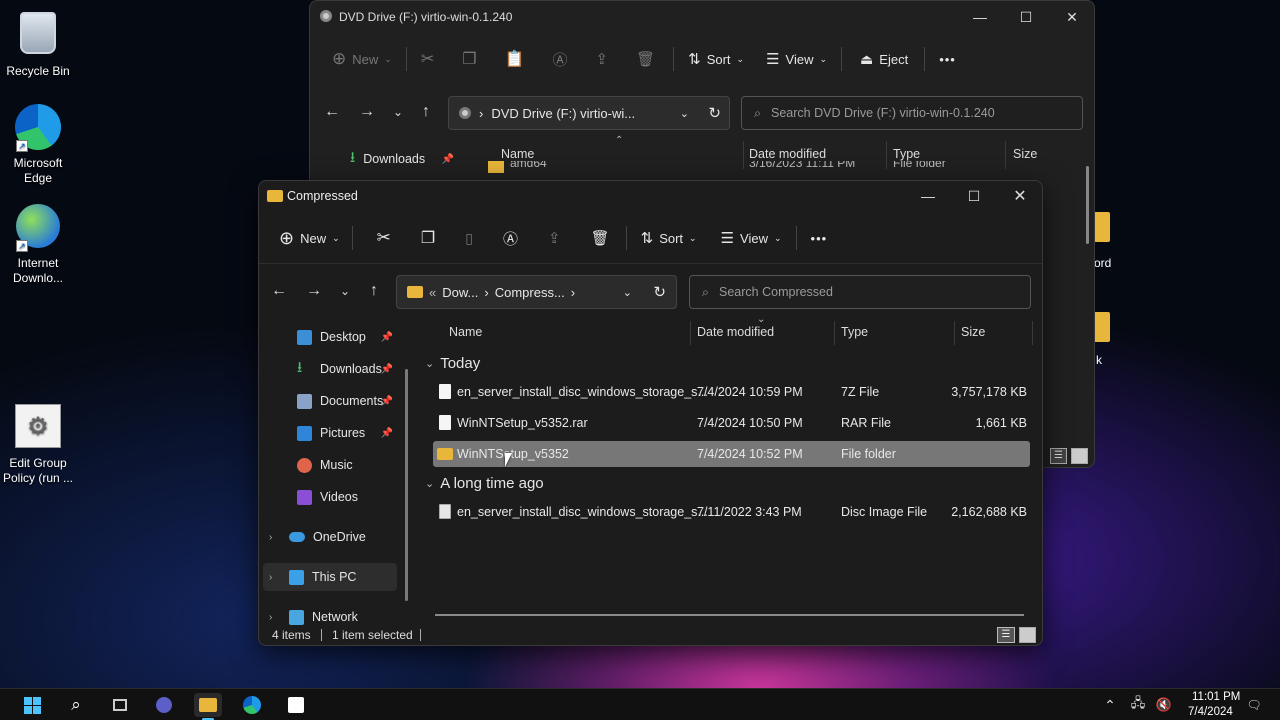 Image resolution: width=1280 pixels, height=720 pixels. Describe the element at coordinates (469, 238) in the screenshot. I see `paste-button: ▯` at that location.